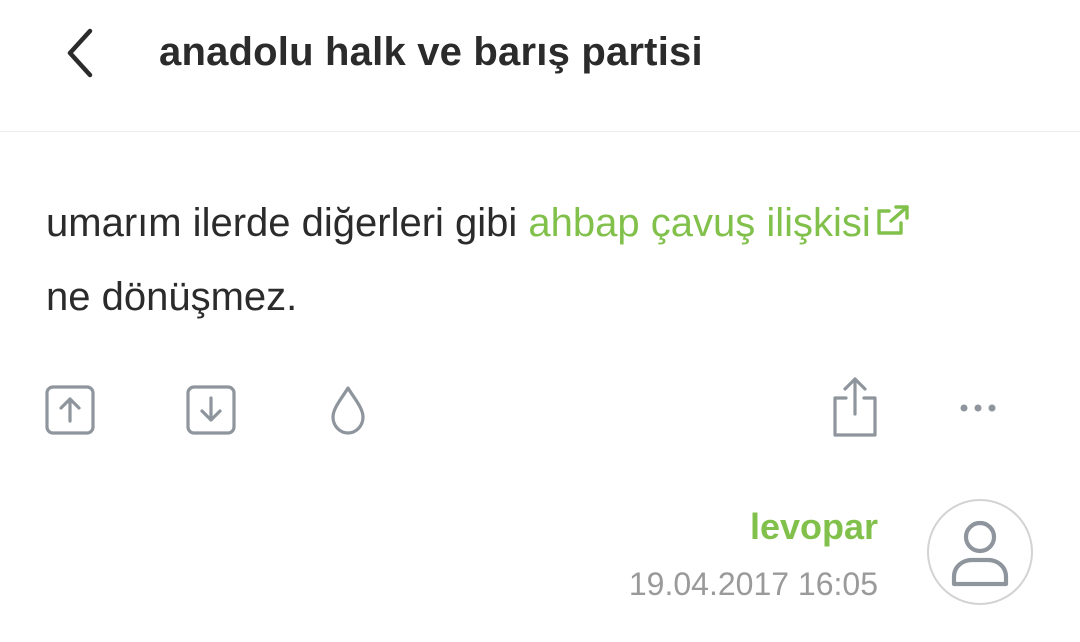 The width and height of the screenshot is (1080, 642). Describe the element at coordinates (814, 527) in the screenshot. I see `author-name: levopar` at that location.